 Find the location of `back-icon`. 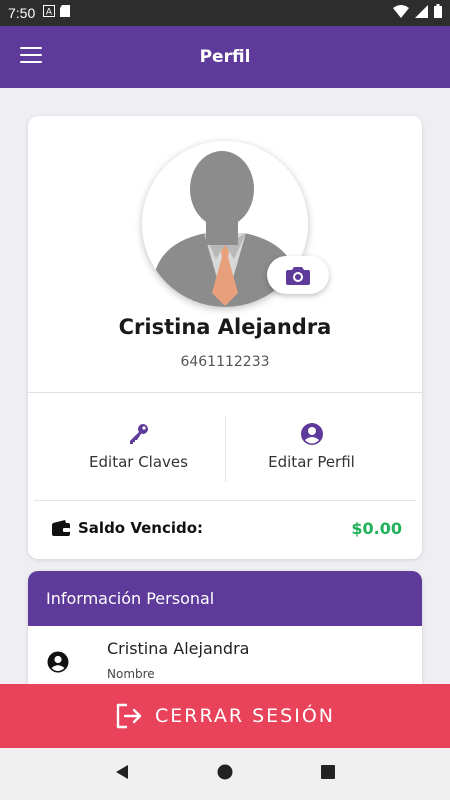

back-icon is located at coordinates (122, 774).